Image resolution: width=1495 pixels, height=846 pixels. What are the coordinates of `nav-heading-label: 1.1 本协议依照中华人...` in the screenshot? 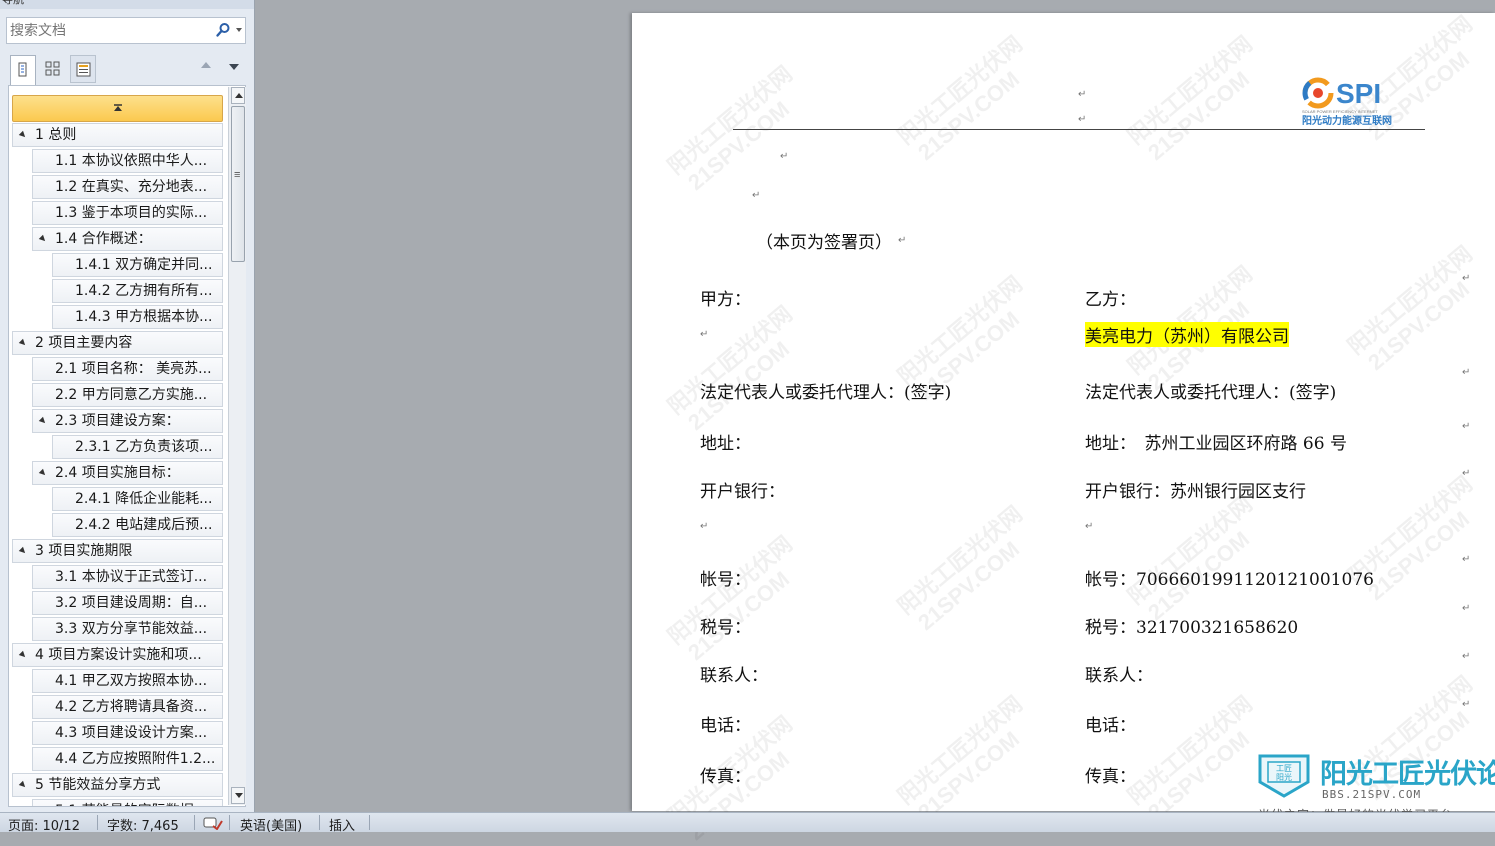 It's located at (131, 161).